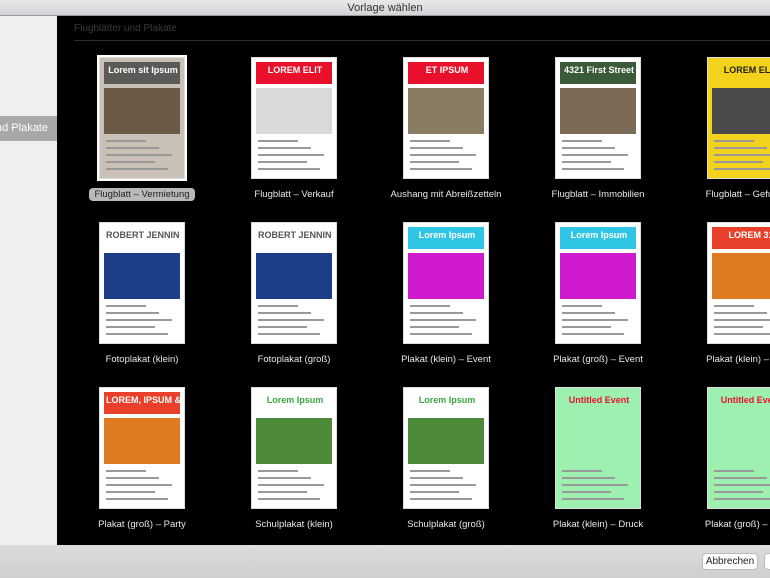  I want to click on choose-button, so click(767, 561).